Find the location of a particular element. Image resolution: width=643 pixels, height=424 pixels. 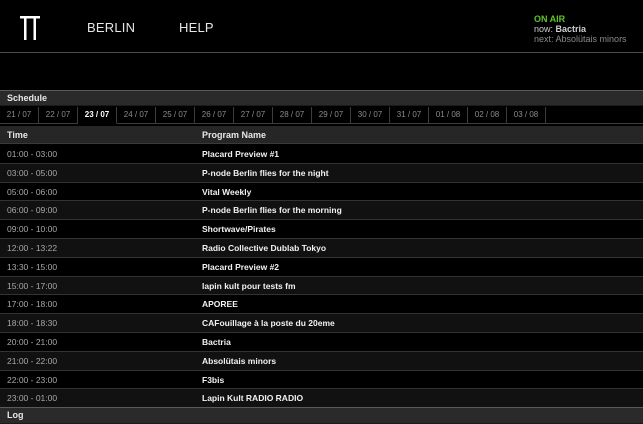

column-time: Time is located at coordinates (17, 135).